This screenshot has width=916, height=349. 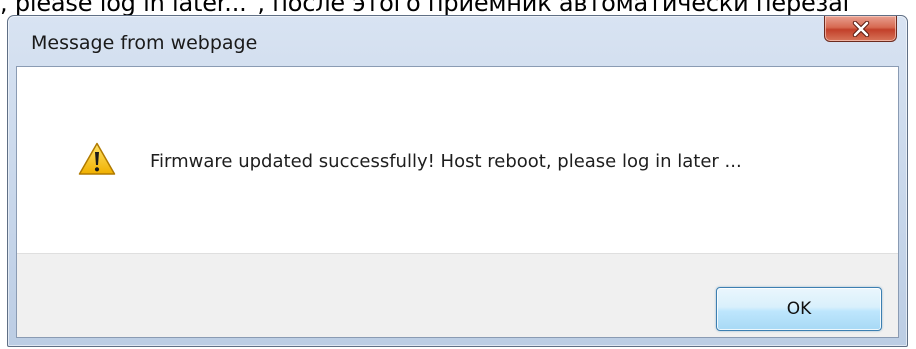 What do you see at coordinates (144, 43) in the screenshot?
I see `dialog-title: Message from webpage` at bounding box center [144, 43].